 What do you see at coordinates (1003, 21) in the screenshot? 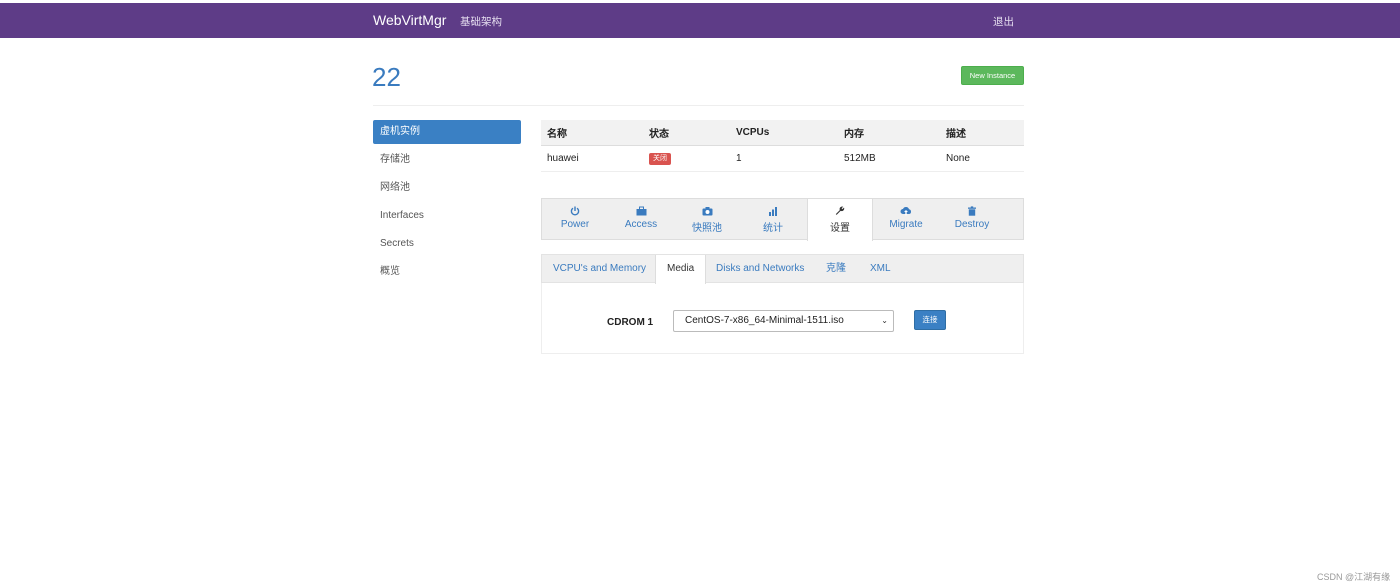
I see `logout-link: 退出` at bounding box center [1003, 21].